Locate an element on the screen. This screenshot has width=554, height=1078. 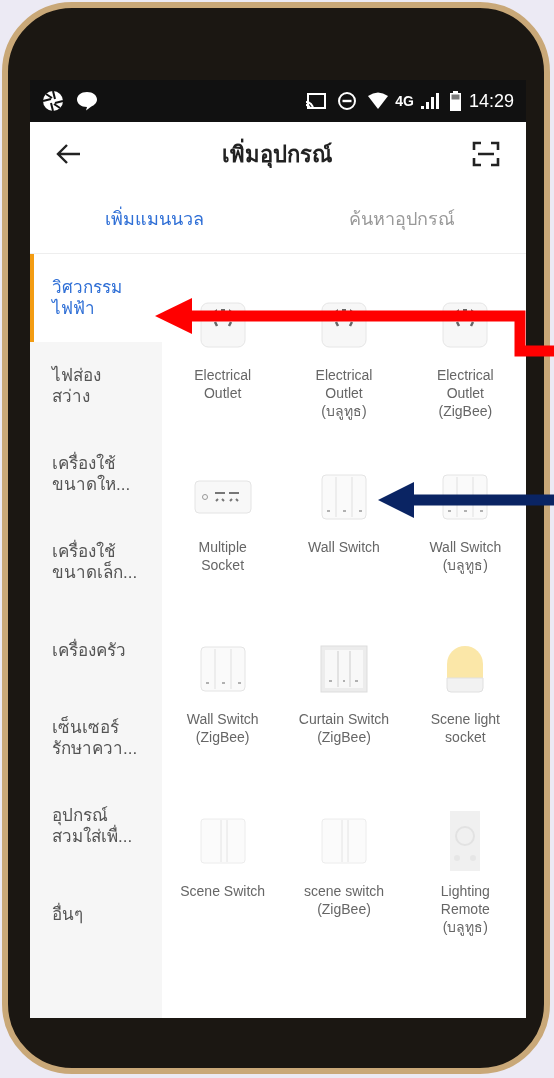
curtain-switch-icon is located at coordinates (344, 669).